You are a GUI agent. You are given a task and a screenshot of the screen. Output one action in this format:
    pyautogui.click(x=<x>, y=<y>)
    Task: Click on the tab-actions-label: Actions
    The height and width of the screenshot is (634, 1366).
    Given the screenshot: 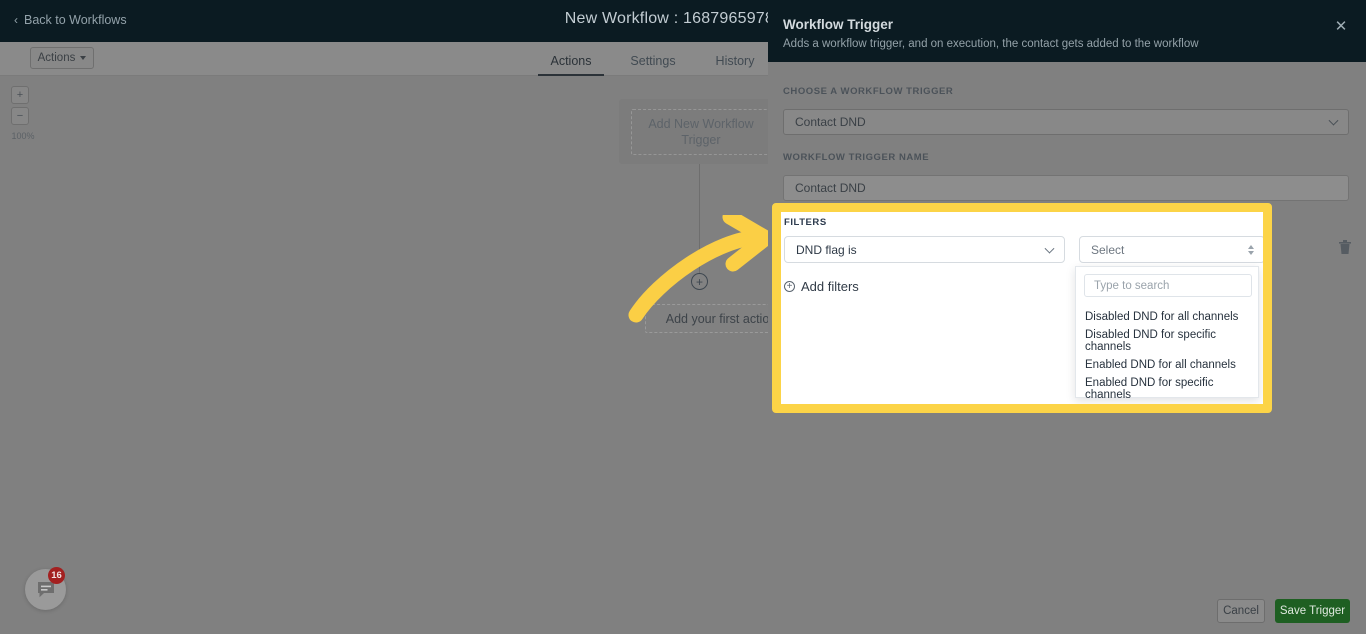 What is the action you would take?
    pyautogui.click(x=571, y=61)
    